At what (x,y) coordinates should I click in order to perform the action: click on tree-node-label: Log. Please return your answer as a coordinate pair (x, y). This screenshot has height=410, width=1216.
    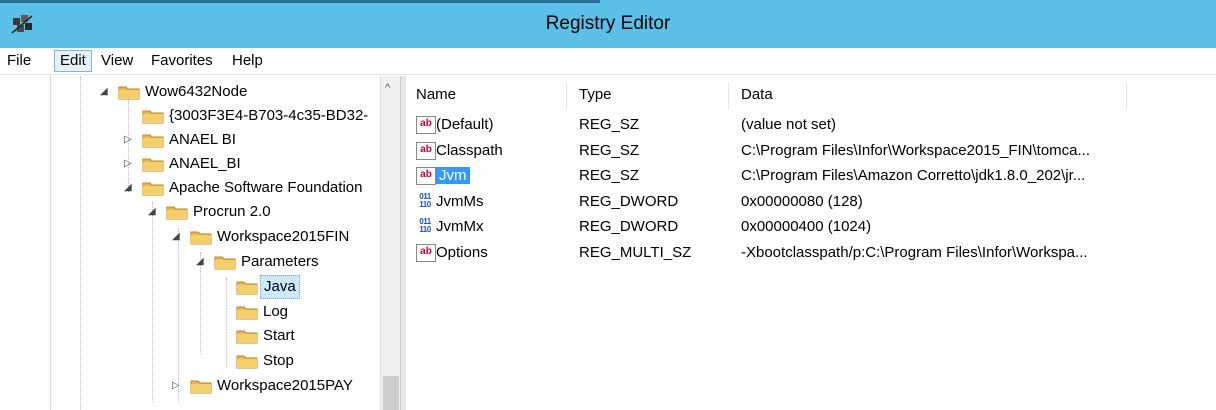
    Looking at the image, I should click on (276, 311).